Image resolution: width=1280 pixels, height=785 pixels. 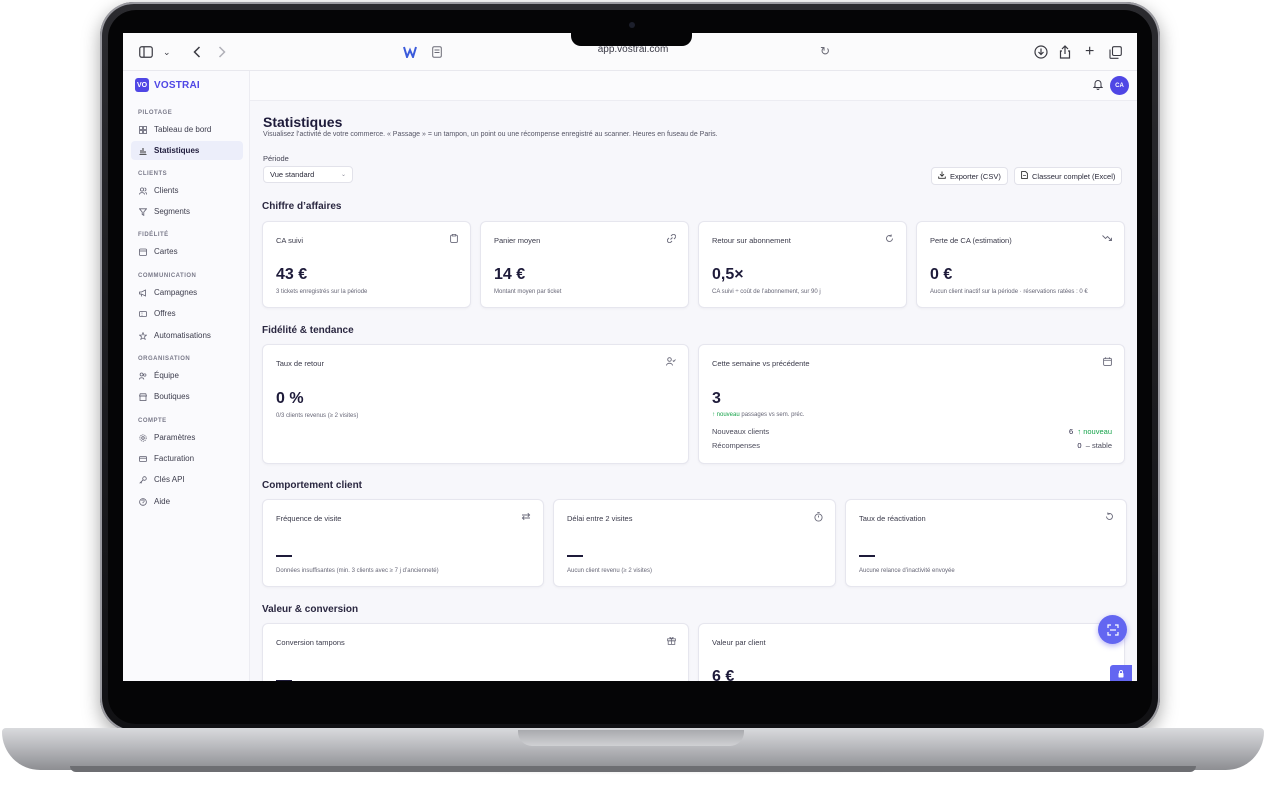 I want to click on card-title: Perte de CA (estimation), so click(x=971, y=240).